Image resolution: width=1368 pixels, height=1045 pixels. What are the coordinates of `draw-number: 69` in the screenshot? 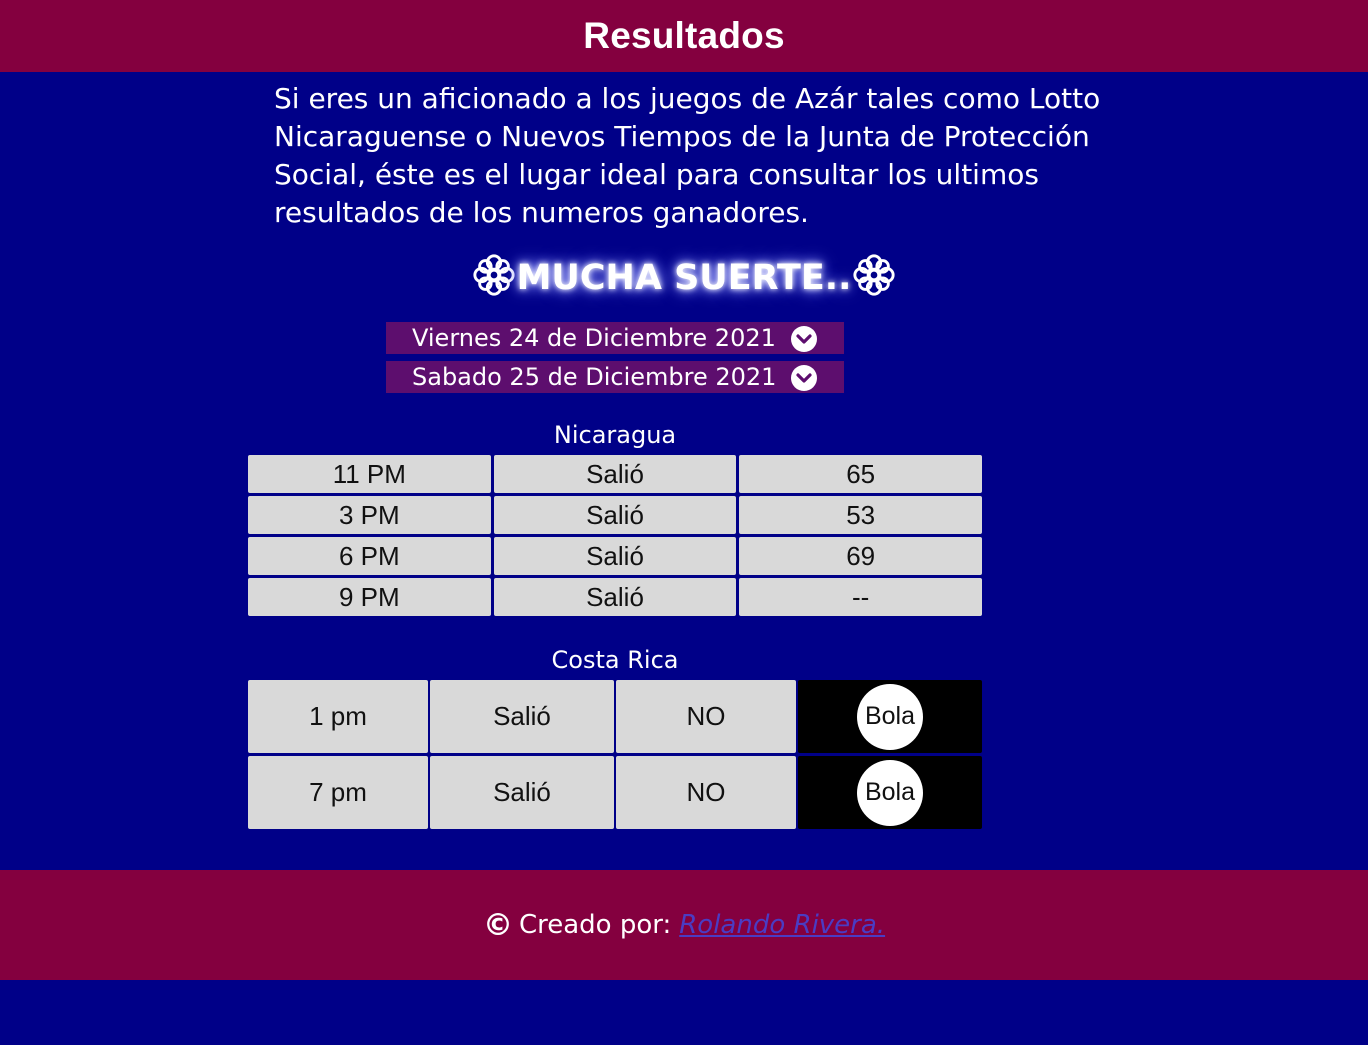 It's located at (861, 556).